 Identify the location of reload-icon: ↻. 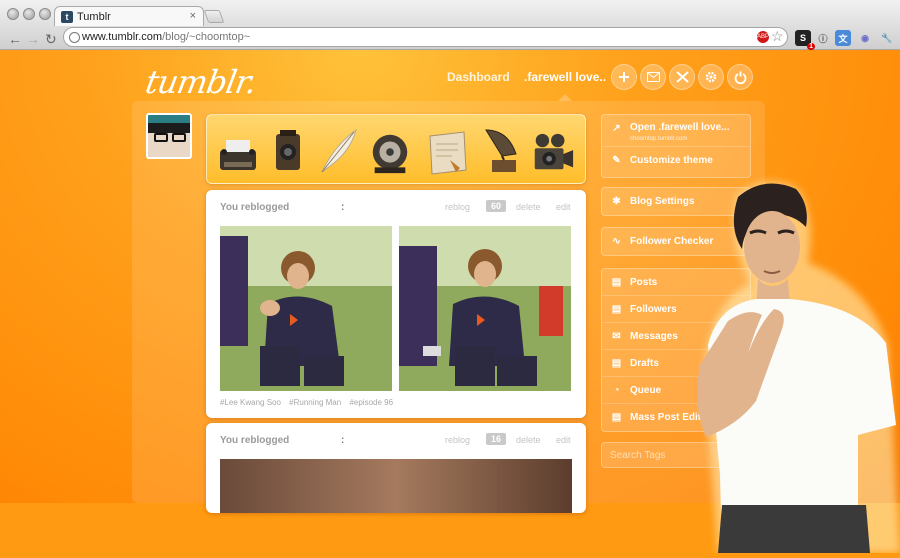
(51, 39).